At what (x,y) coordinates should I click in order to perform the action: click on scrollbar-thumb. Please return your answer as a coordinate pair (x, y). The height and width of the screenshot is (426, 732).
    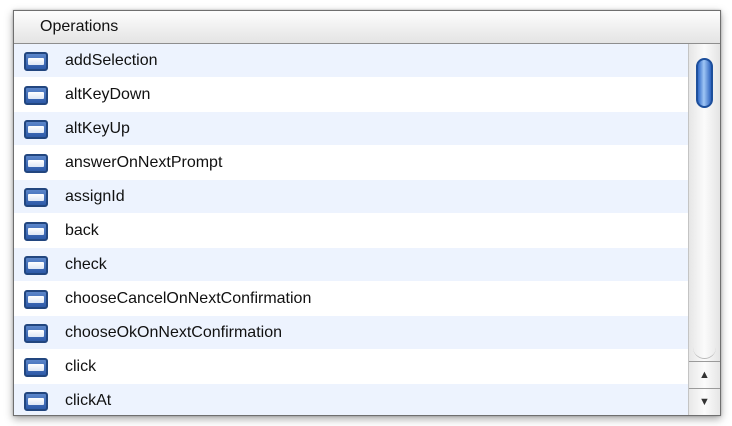
    Looking at the image, I should click on (704, 83).